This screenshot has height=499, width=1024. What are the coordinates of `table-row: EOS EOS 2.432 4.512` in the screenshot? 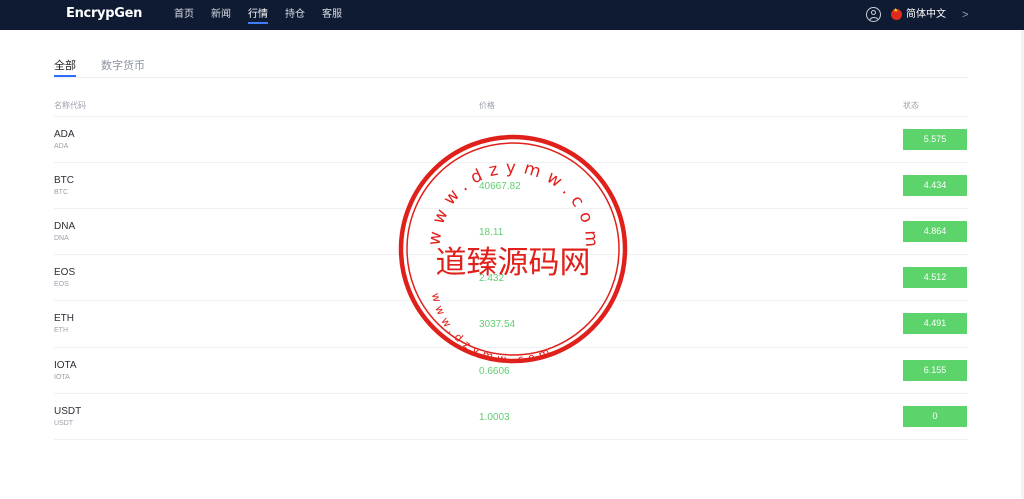 It's located at (511, 277).